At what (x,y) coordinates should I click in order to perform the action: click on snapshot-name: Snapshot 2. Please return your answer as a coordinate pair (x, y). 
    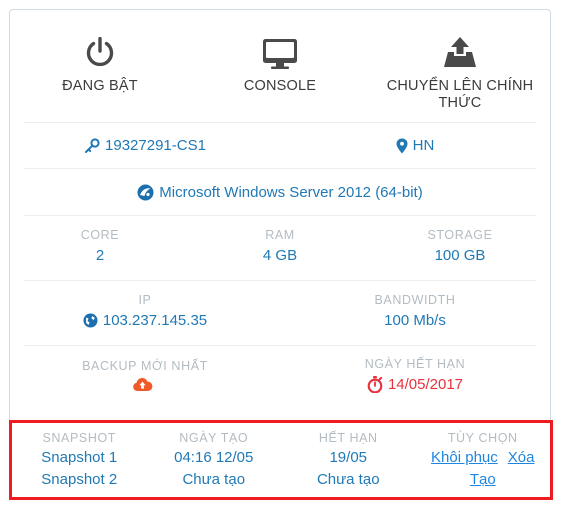
    Looking at the image, I should click on (79, 479).